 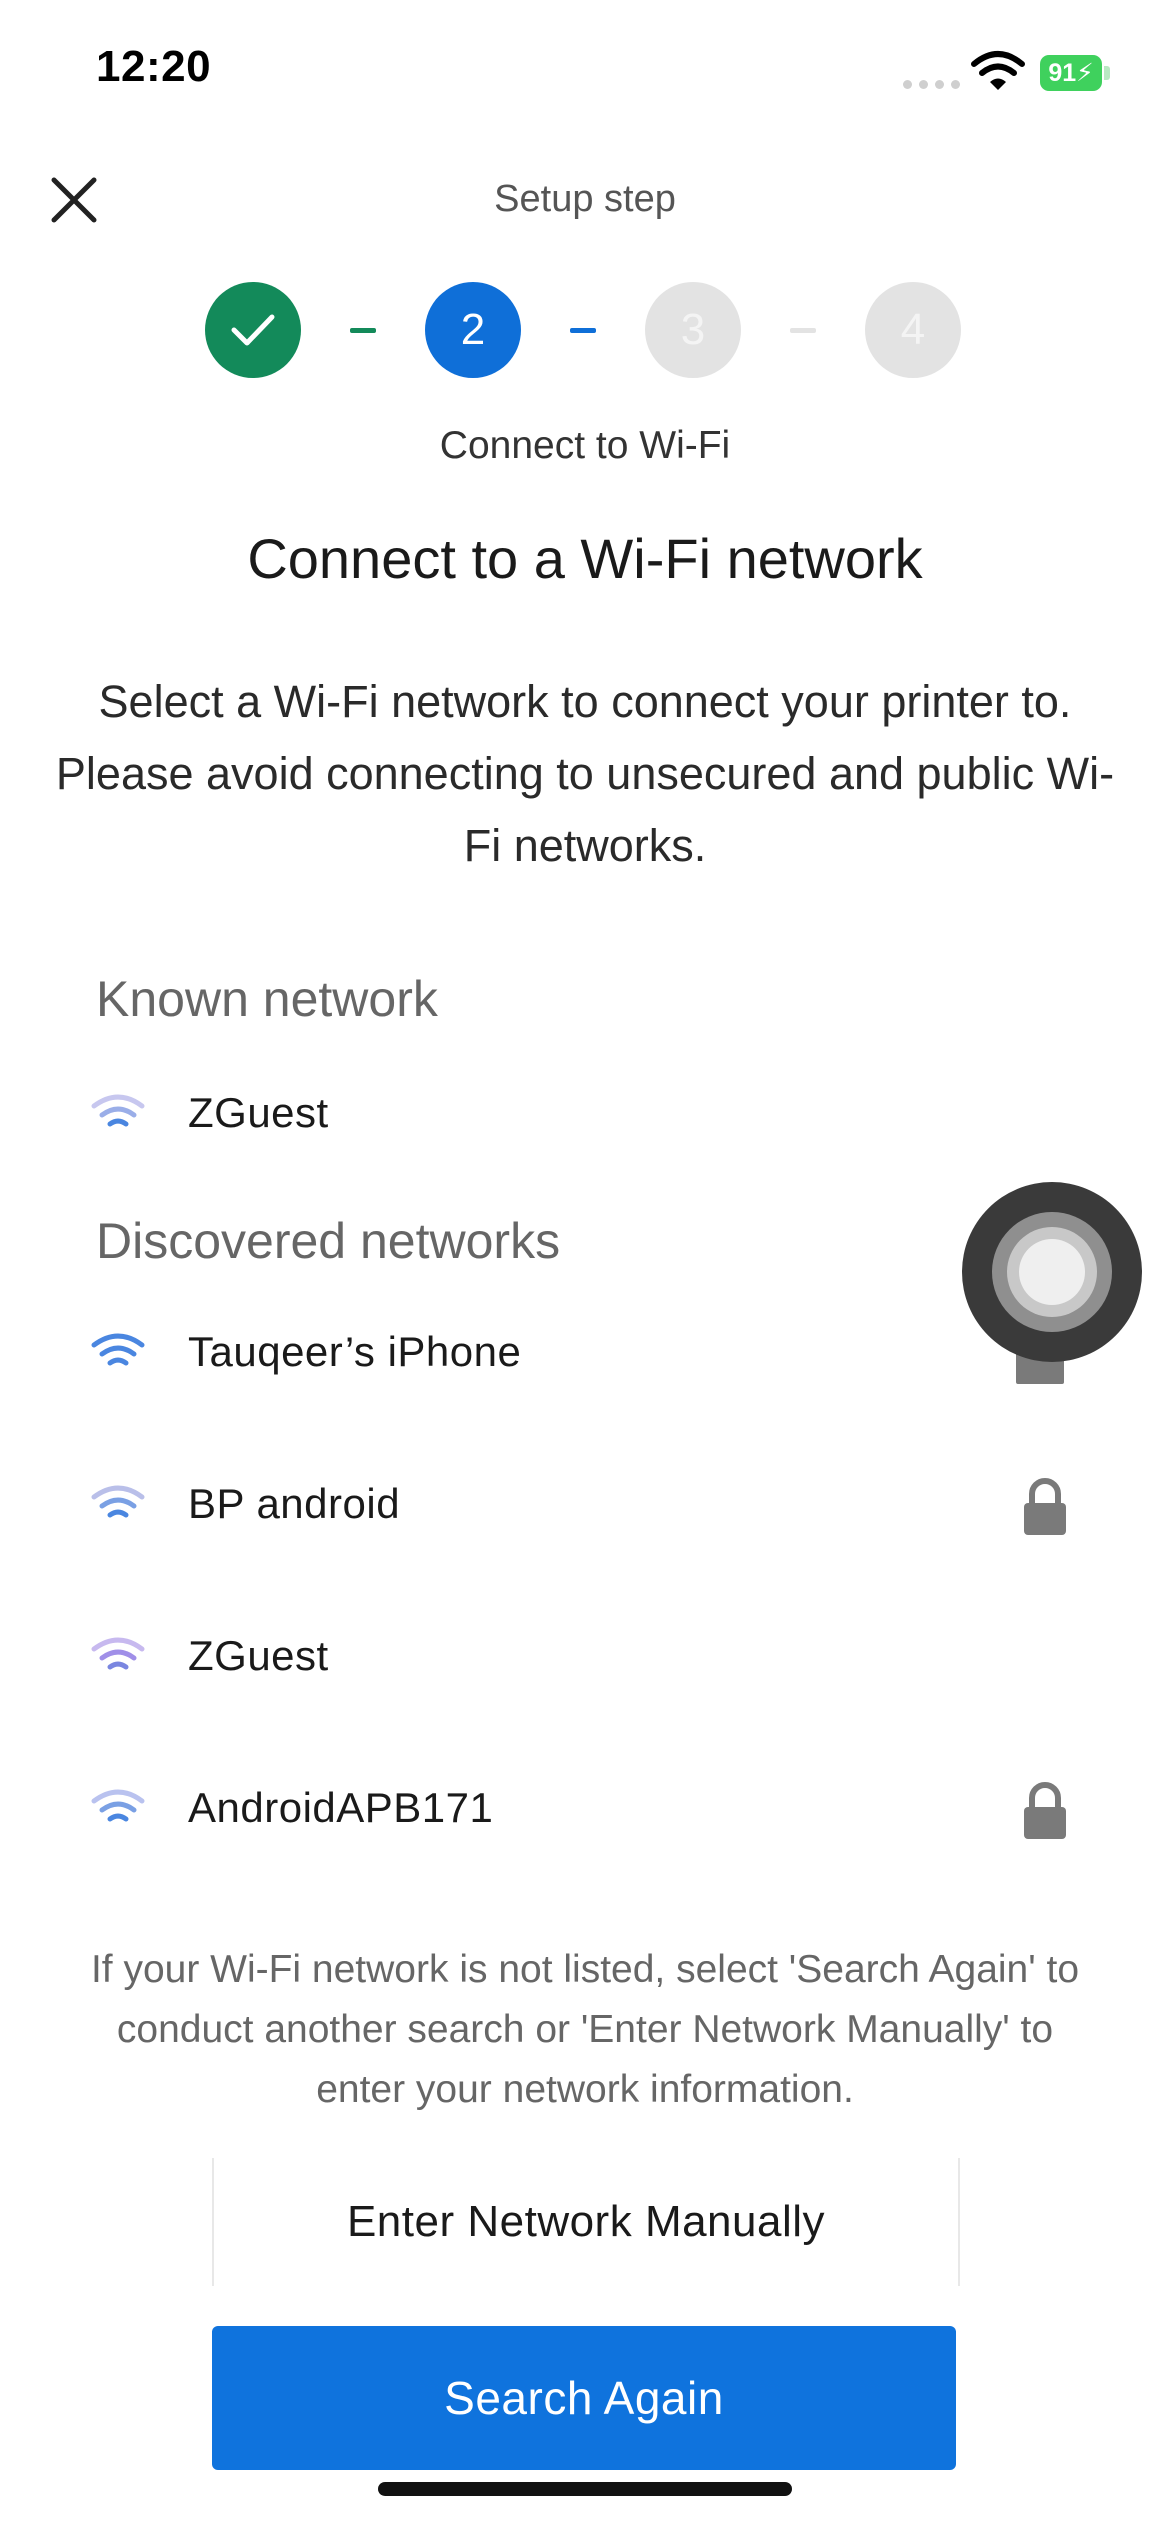 I want to click on wifi-status-icon, so click(x=998, y=70).